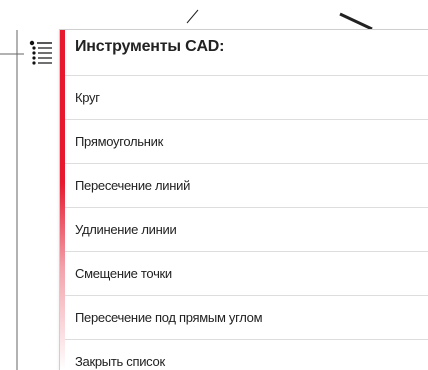 This screenshot has height=370, width=428. I want to click on panel-title: Инструменты CAD:, so click(150, 46).